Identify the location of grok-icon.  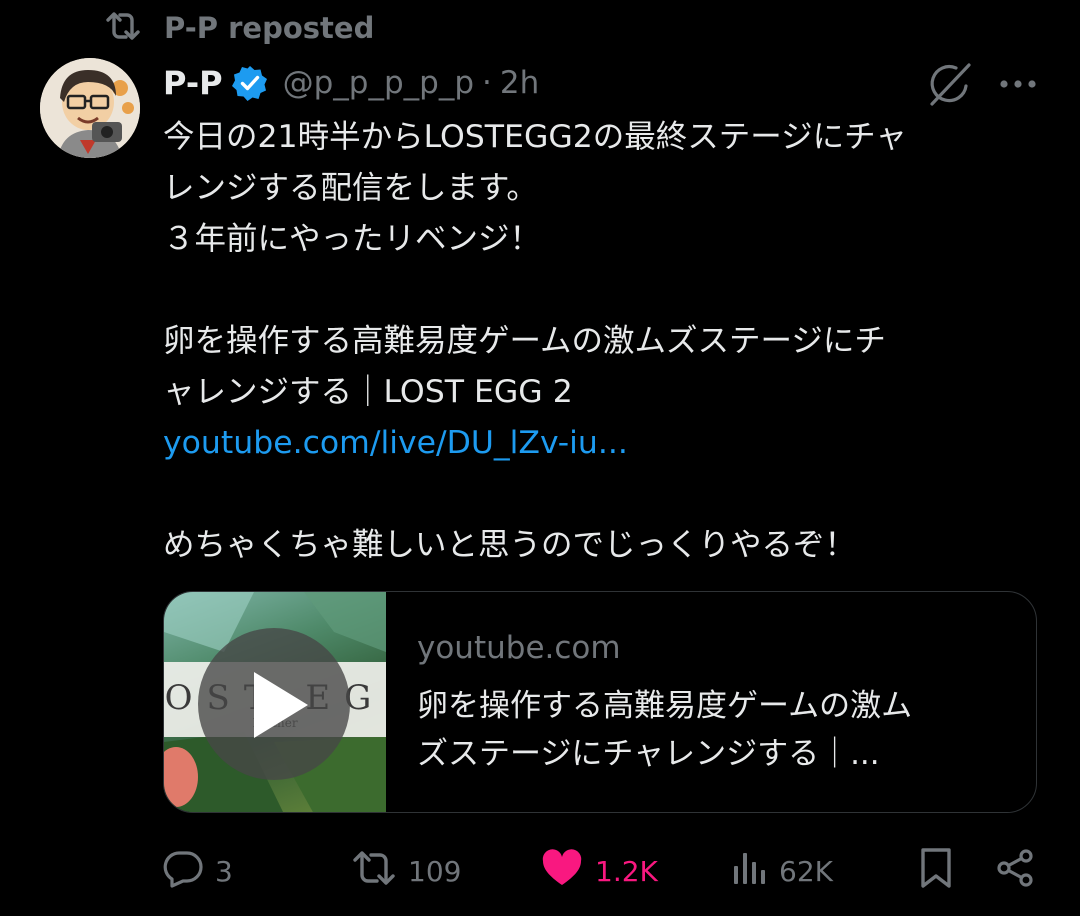
(950, 84).